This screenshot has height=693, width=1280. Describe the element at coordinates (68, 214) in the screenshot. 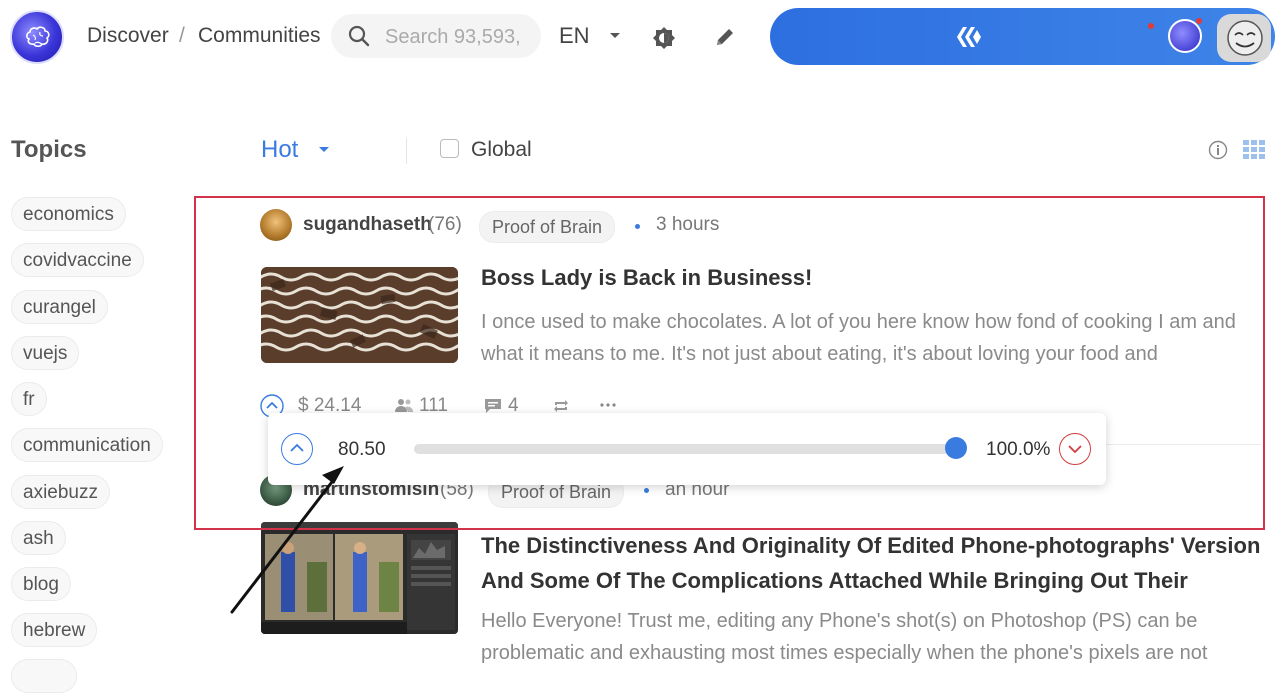

I see `topic-tag: economics` at that location.